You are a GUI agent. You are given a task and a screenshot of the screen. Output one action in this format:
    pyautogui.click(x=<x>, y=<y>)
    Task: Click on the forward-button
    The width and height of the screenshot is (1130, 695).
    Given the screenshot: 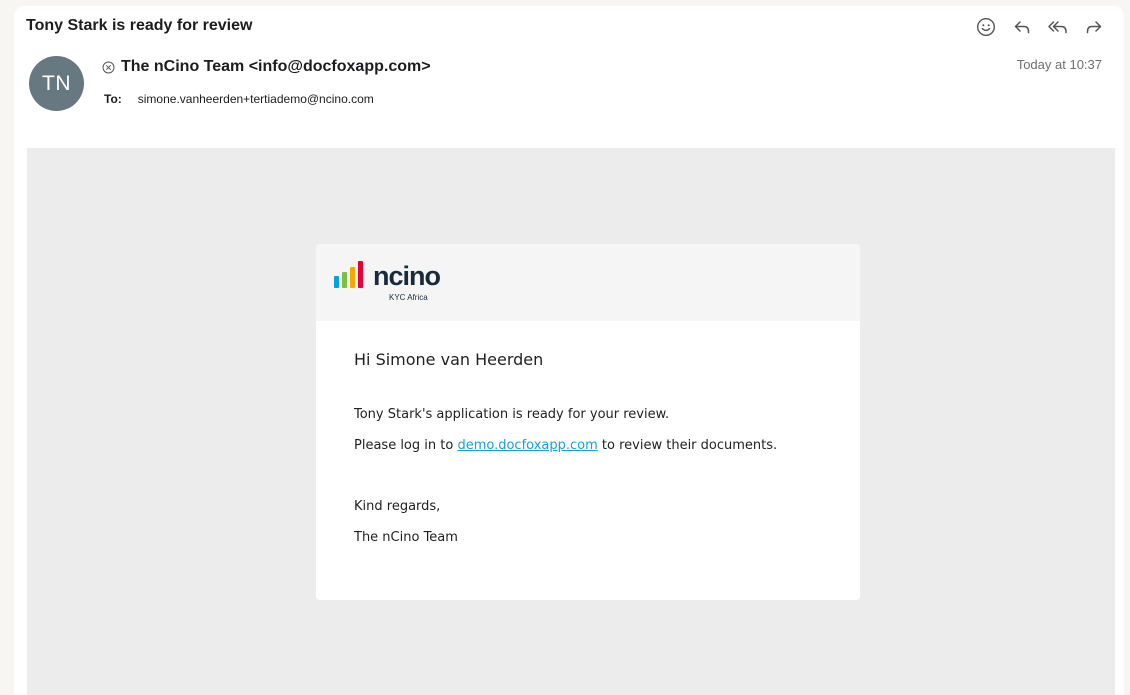 What is the action you would take?
    pyautogui.click(x=1094, y=27)
    